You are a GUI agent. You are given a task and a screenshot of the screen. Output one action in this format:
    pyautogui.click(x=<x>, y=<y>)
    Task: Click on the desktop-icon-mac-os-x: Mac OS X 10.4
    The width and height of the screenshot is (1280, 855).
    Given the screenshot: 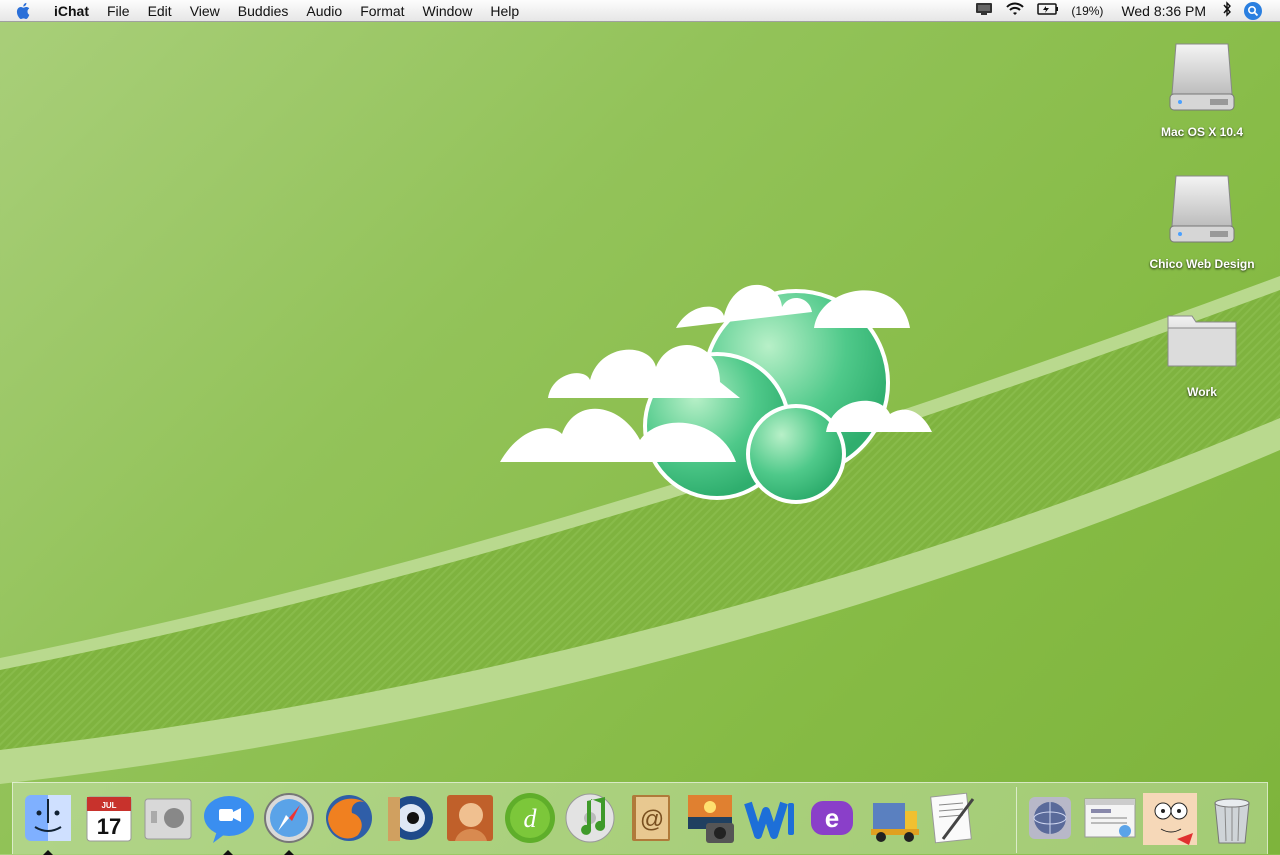 What is the action you would take?
    pyautogui.click(x=1202, y=88)
    